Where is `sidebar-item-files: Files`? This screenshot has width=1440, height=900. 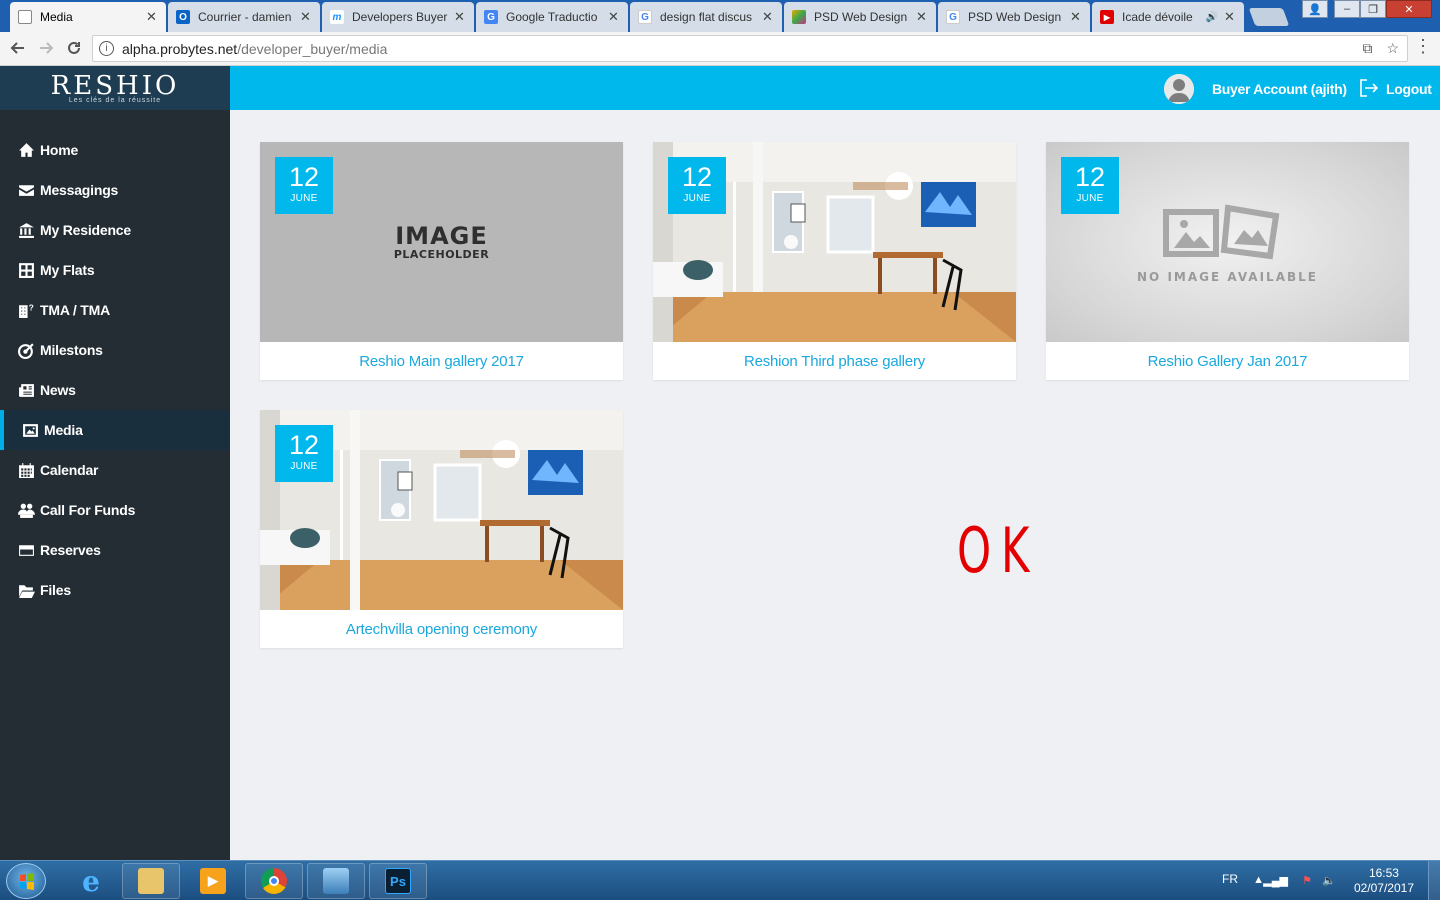 sidebar-item-files: Files is located at coordinates (115, 590).